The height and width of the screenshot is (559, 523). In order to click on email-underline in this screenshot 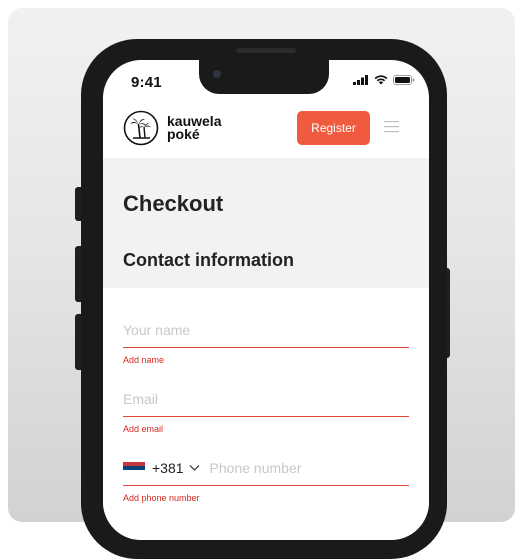, I will do `click(266, 416)`.